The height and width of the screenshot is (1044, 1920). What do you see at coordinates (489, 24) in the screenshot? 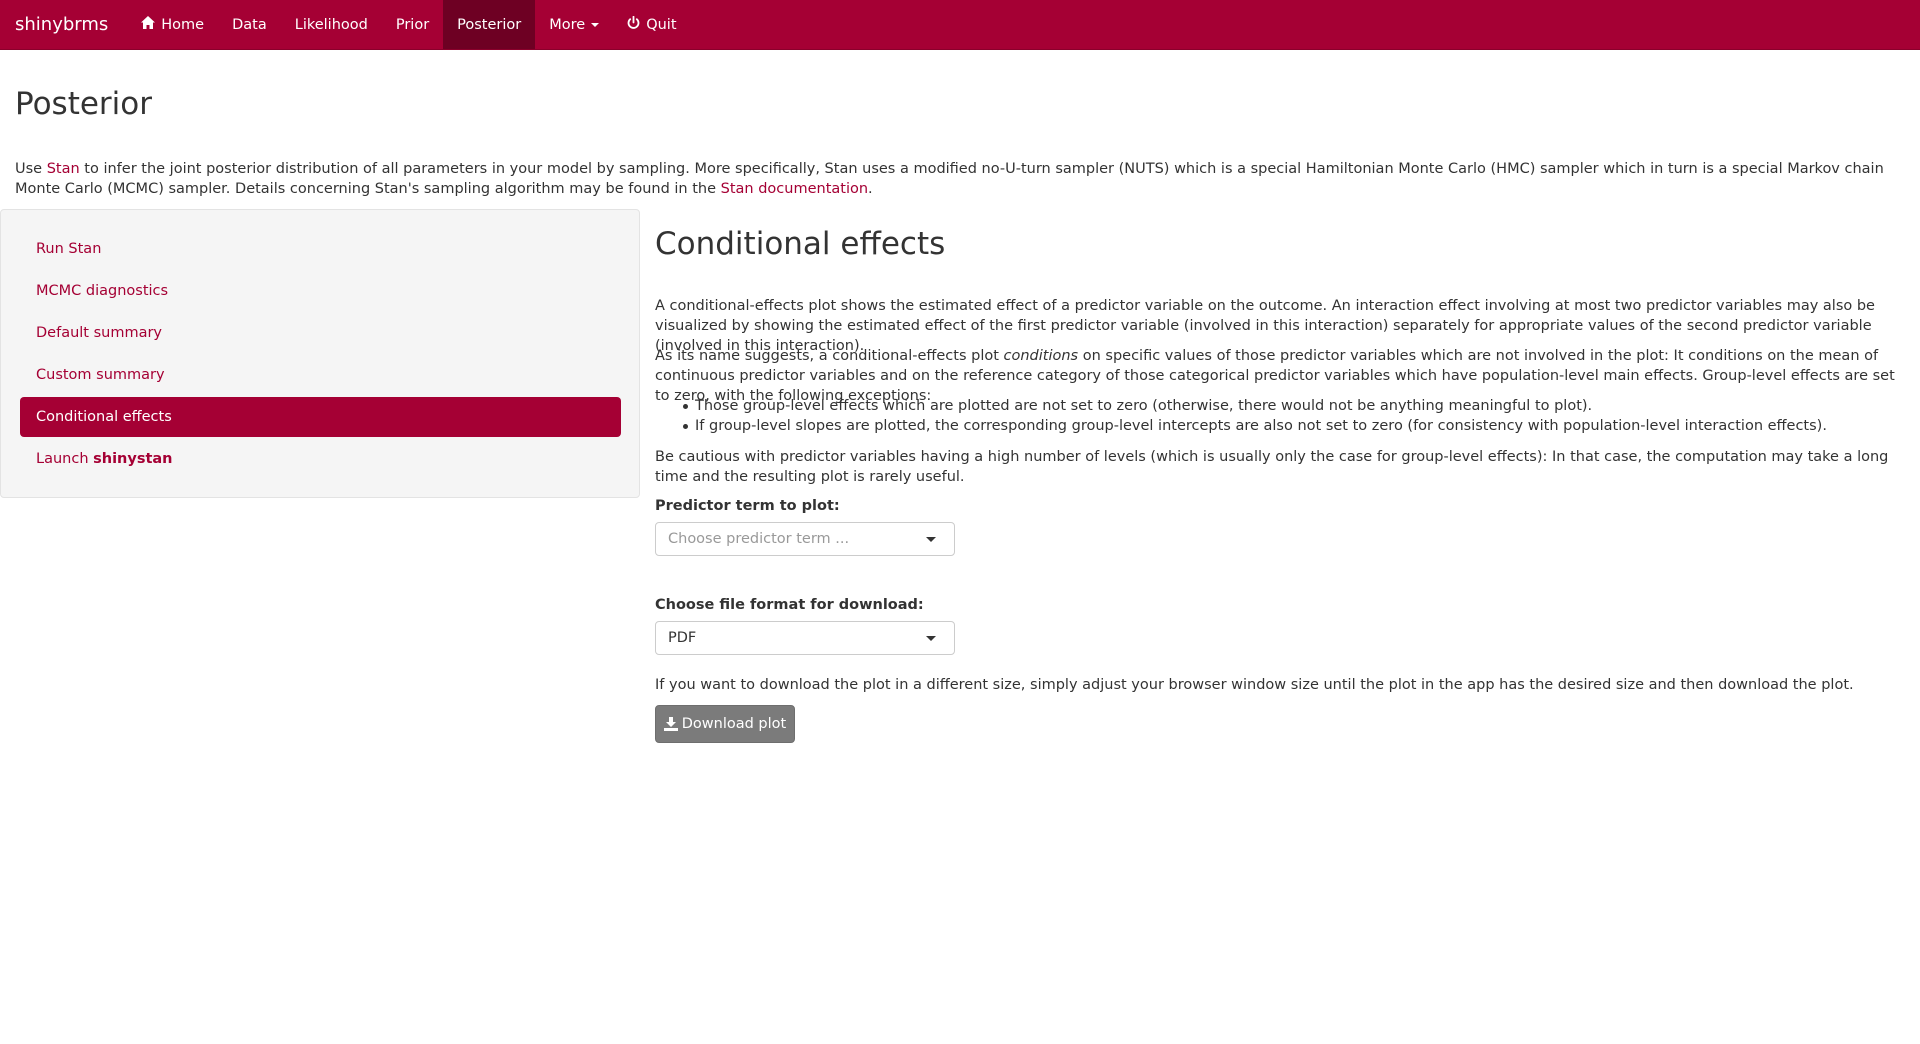
I see `nav-posterior: Posterior` at bounding box center [489, 24].